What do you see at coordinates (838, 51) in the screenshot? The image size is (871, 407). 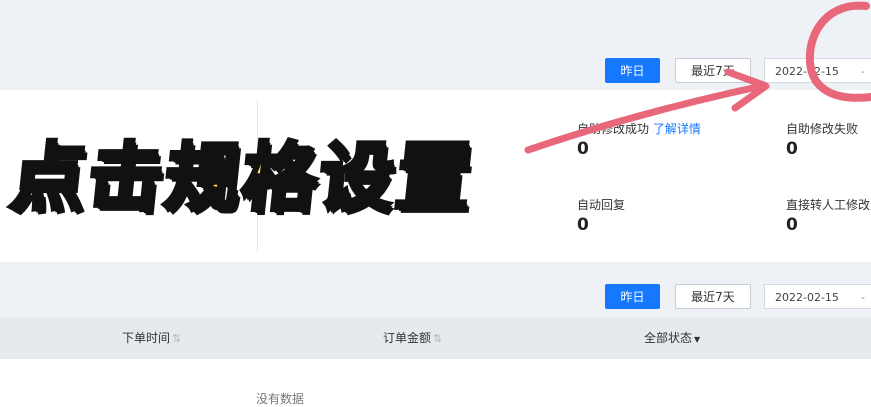 I see `highlight-circle` at bounding box center [838, 51].